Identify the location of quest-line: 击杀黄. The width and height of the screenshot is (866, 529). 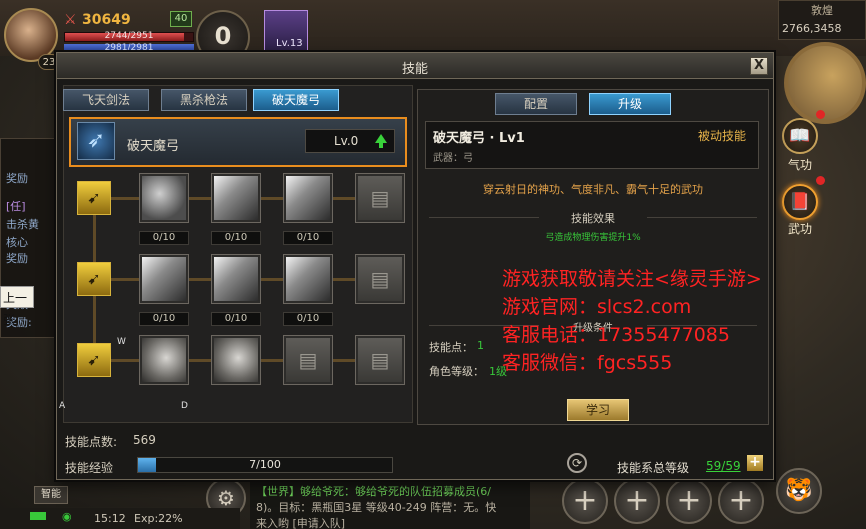
(22, 224).